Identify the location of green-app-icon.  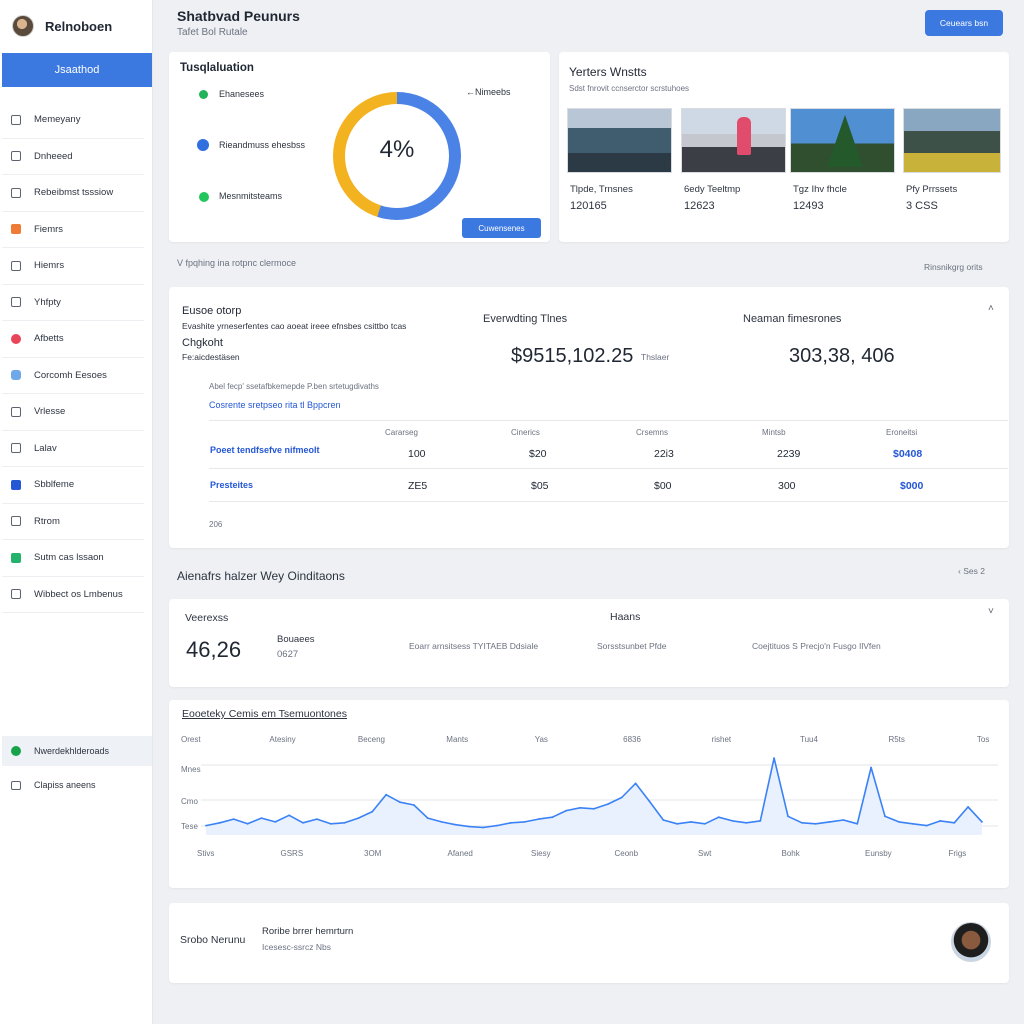
(16, 557).